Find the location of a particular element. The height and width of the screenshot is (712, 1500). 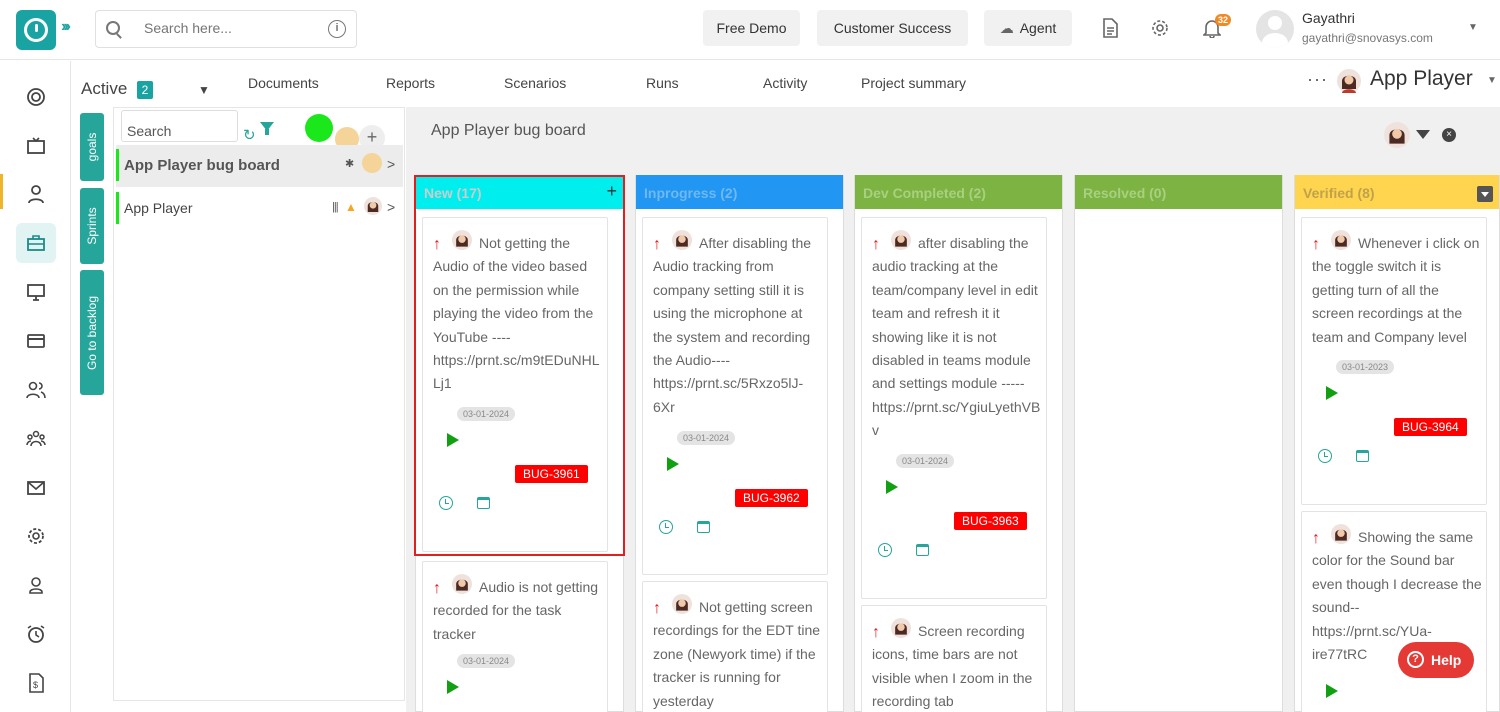

user-name: Gayathri is located at coordinates (1328, 18).